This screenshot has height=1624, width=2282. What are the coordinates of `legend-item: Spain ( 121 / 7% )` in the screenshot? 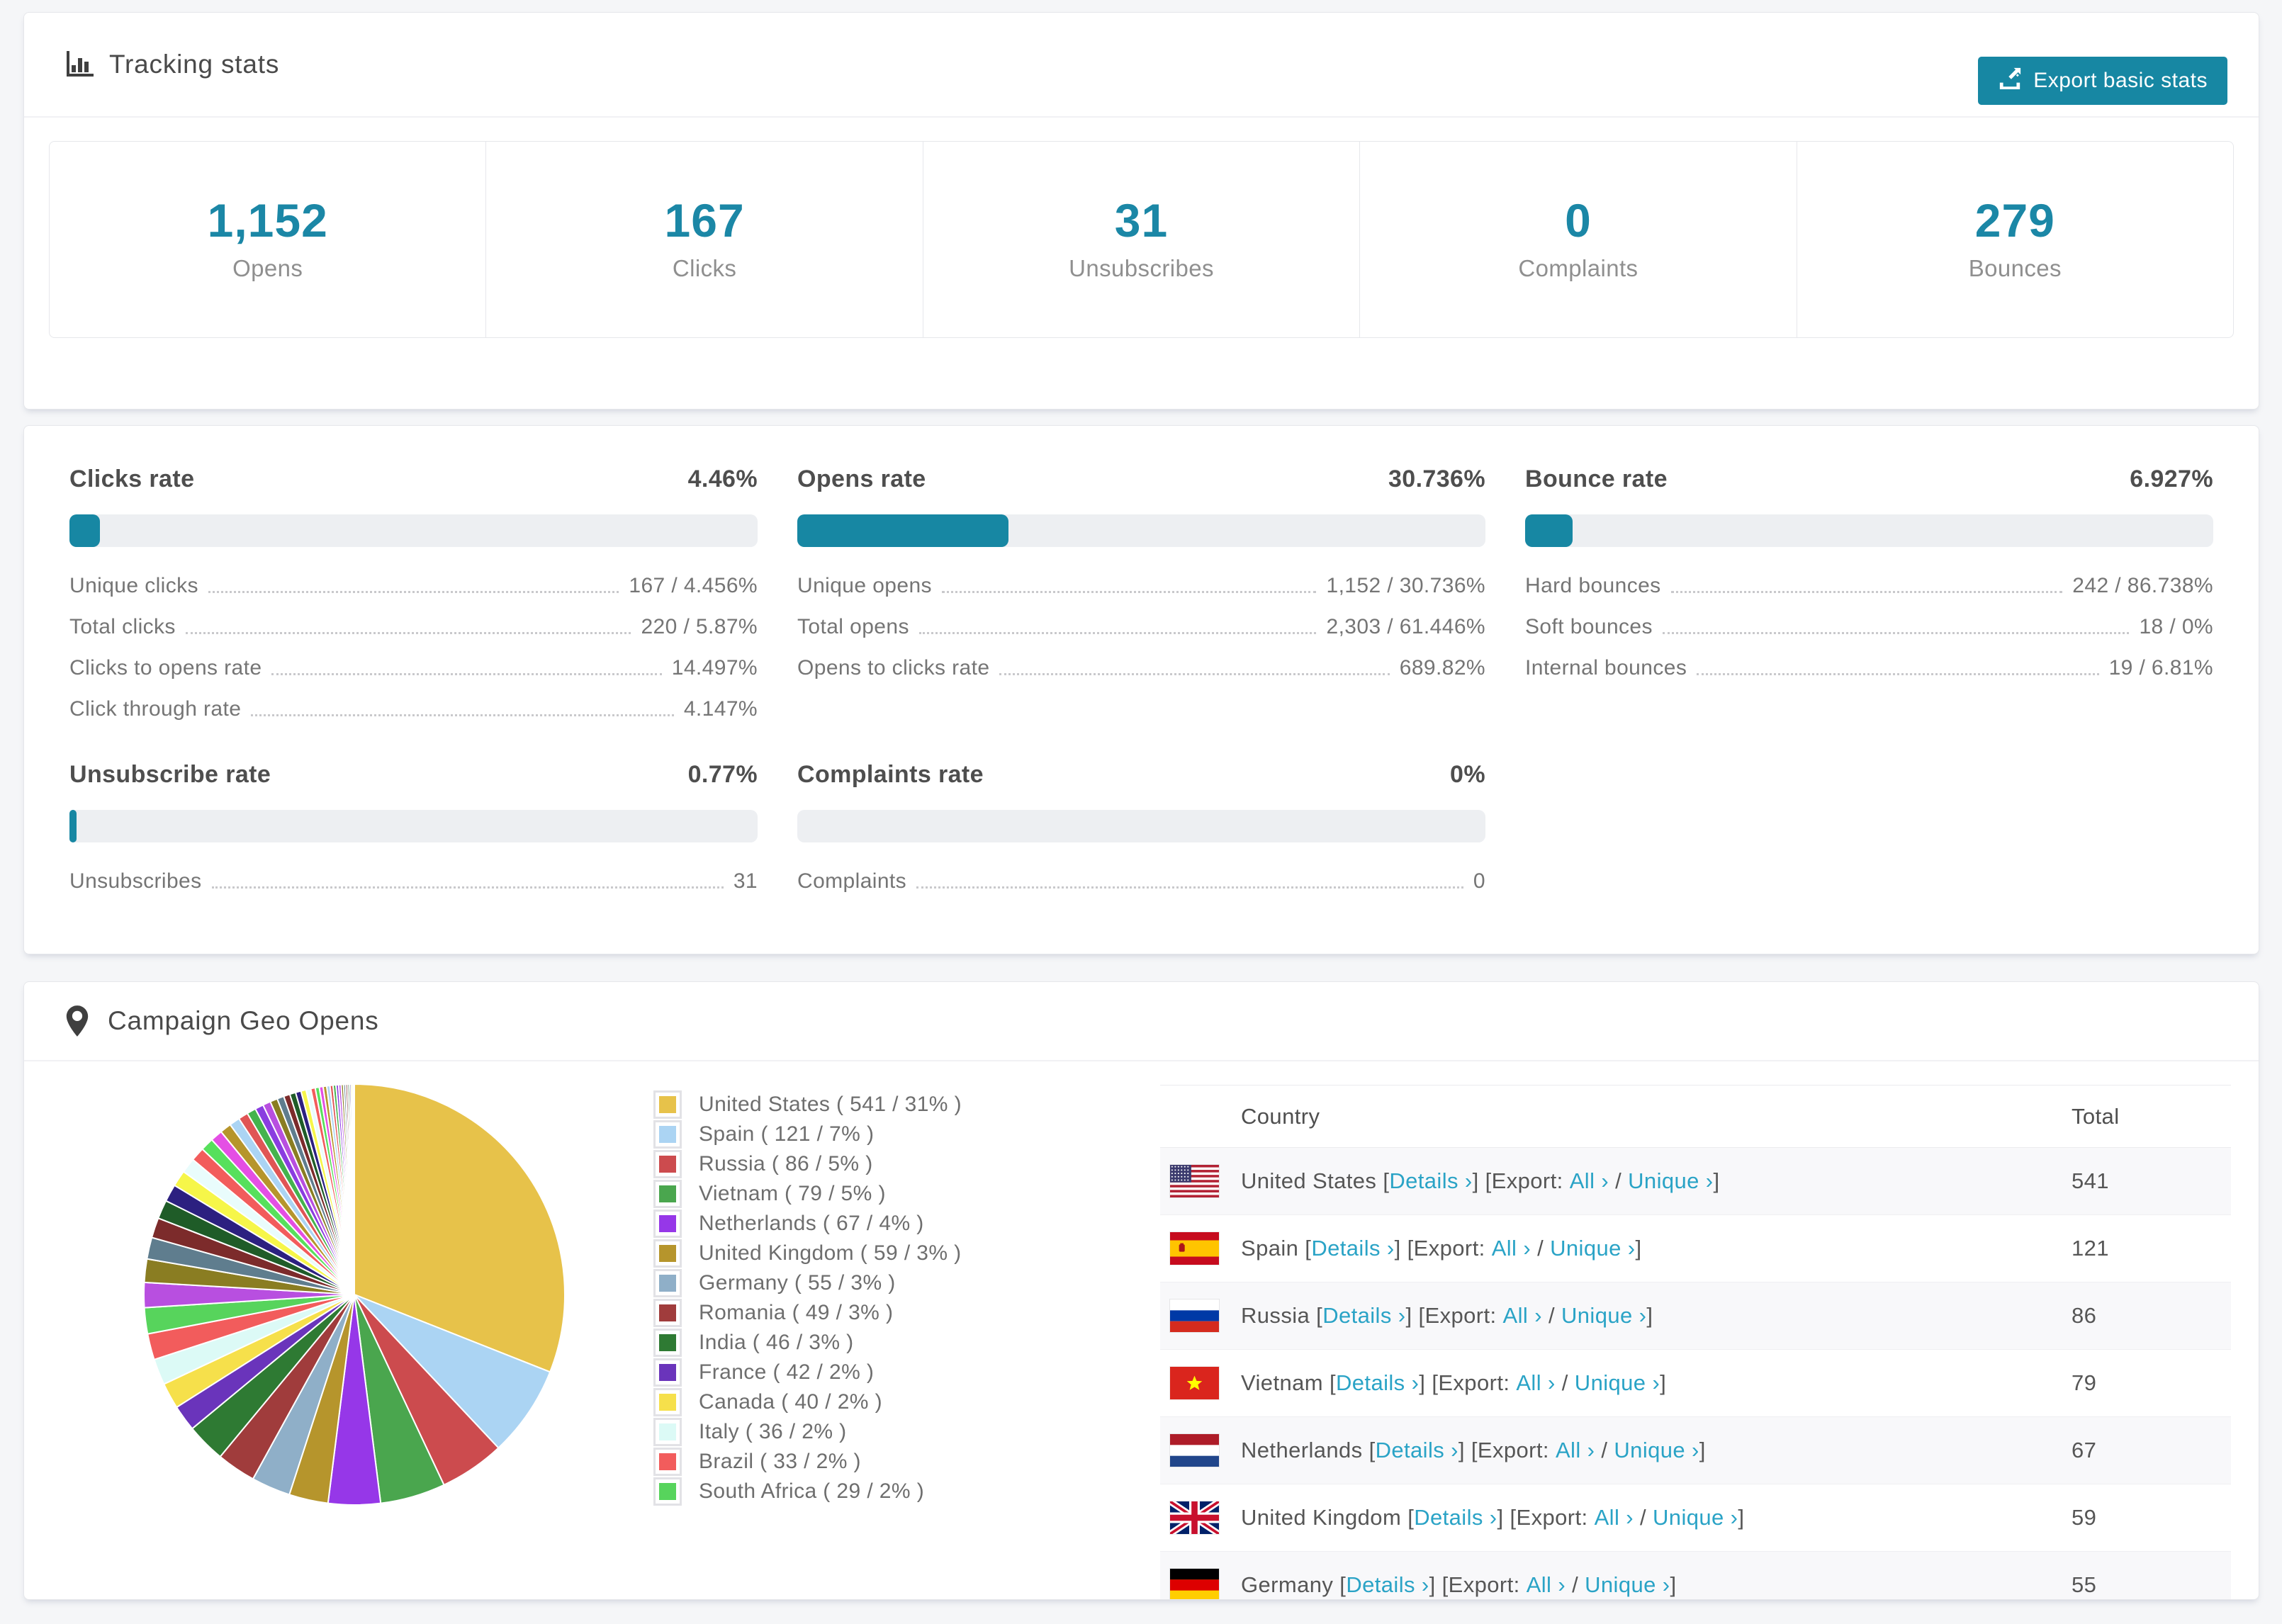 It's located at (807, 1135).